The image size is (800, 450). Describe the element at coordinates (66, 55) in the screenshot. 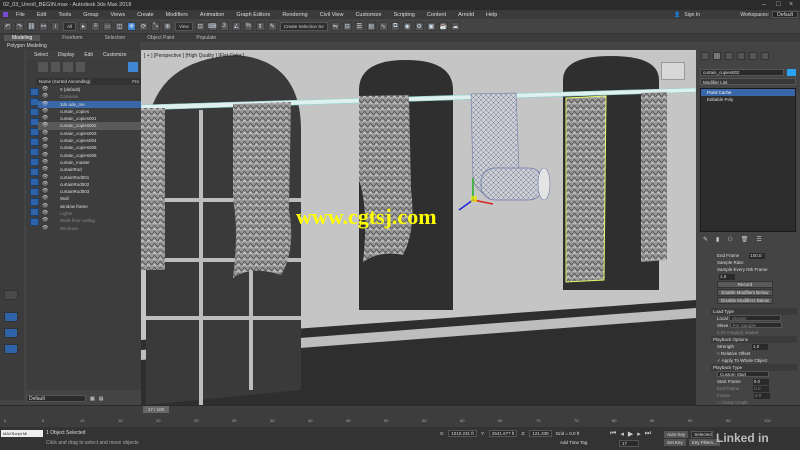

I see `scene-menu-display: Display` at that location.